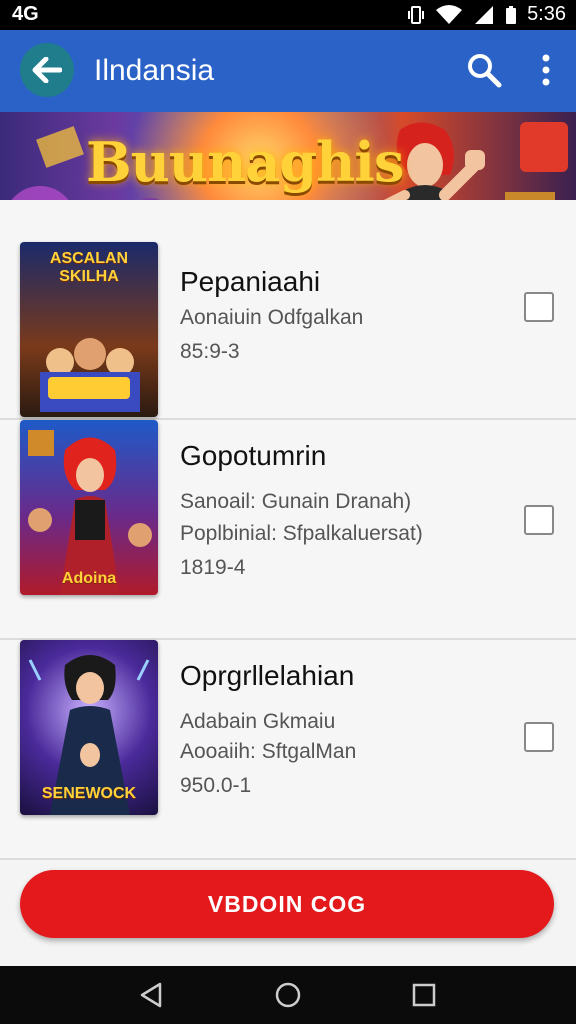  I want to click on item-subtitle: Aonaiuin Odfgalkan, so click(272, 317).